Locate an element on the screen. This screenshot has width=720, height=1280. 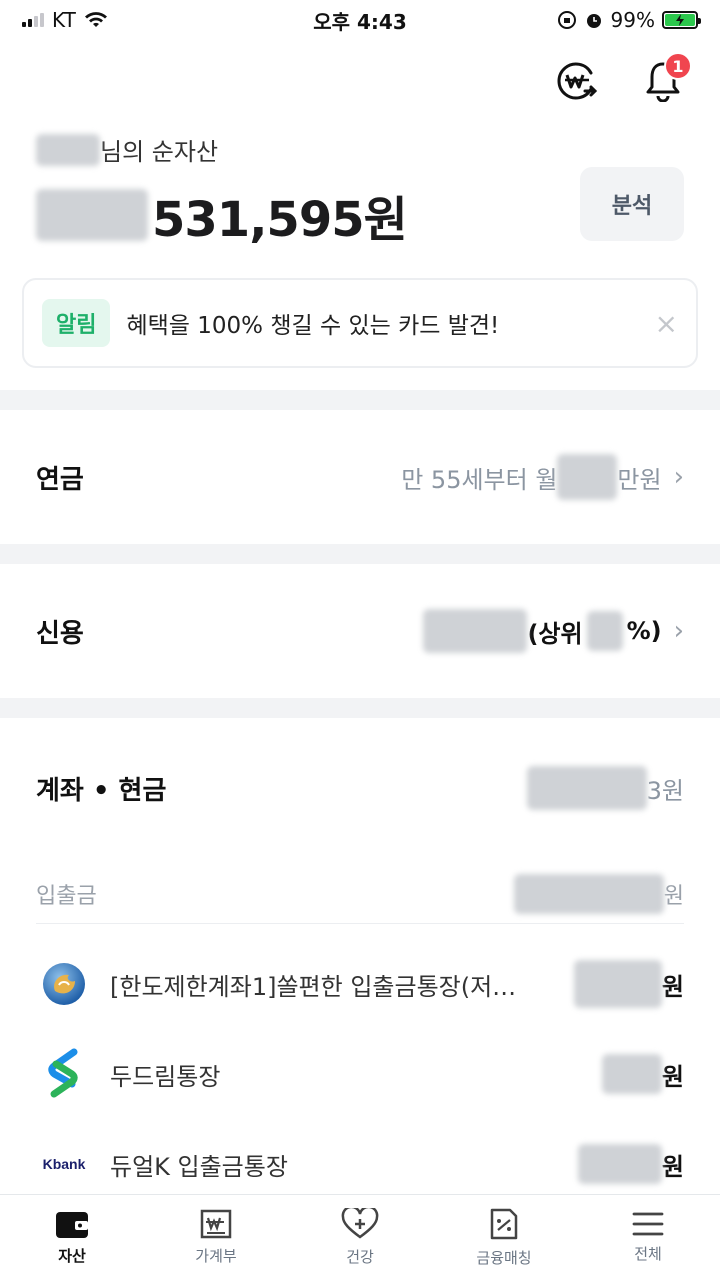
currency-exchange-button is located at coordinates (577, 81).